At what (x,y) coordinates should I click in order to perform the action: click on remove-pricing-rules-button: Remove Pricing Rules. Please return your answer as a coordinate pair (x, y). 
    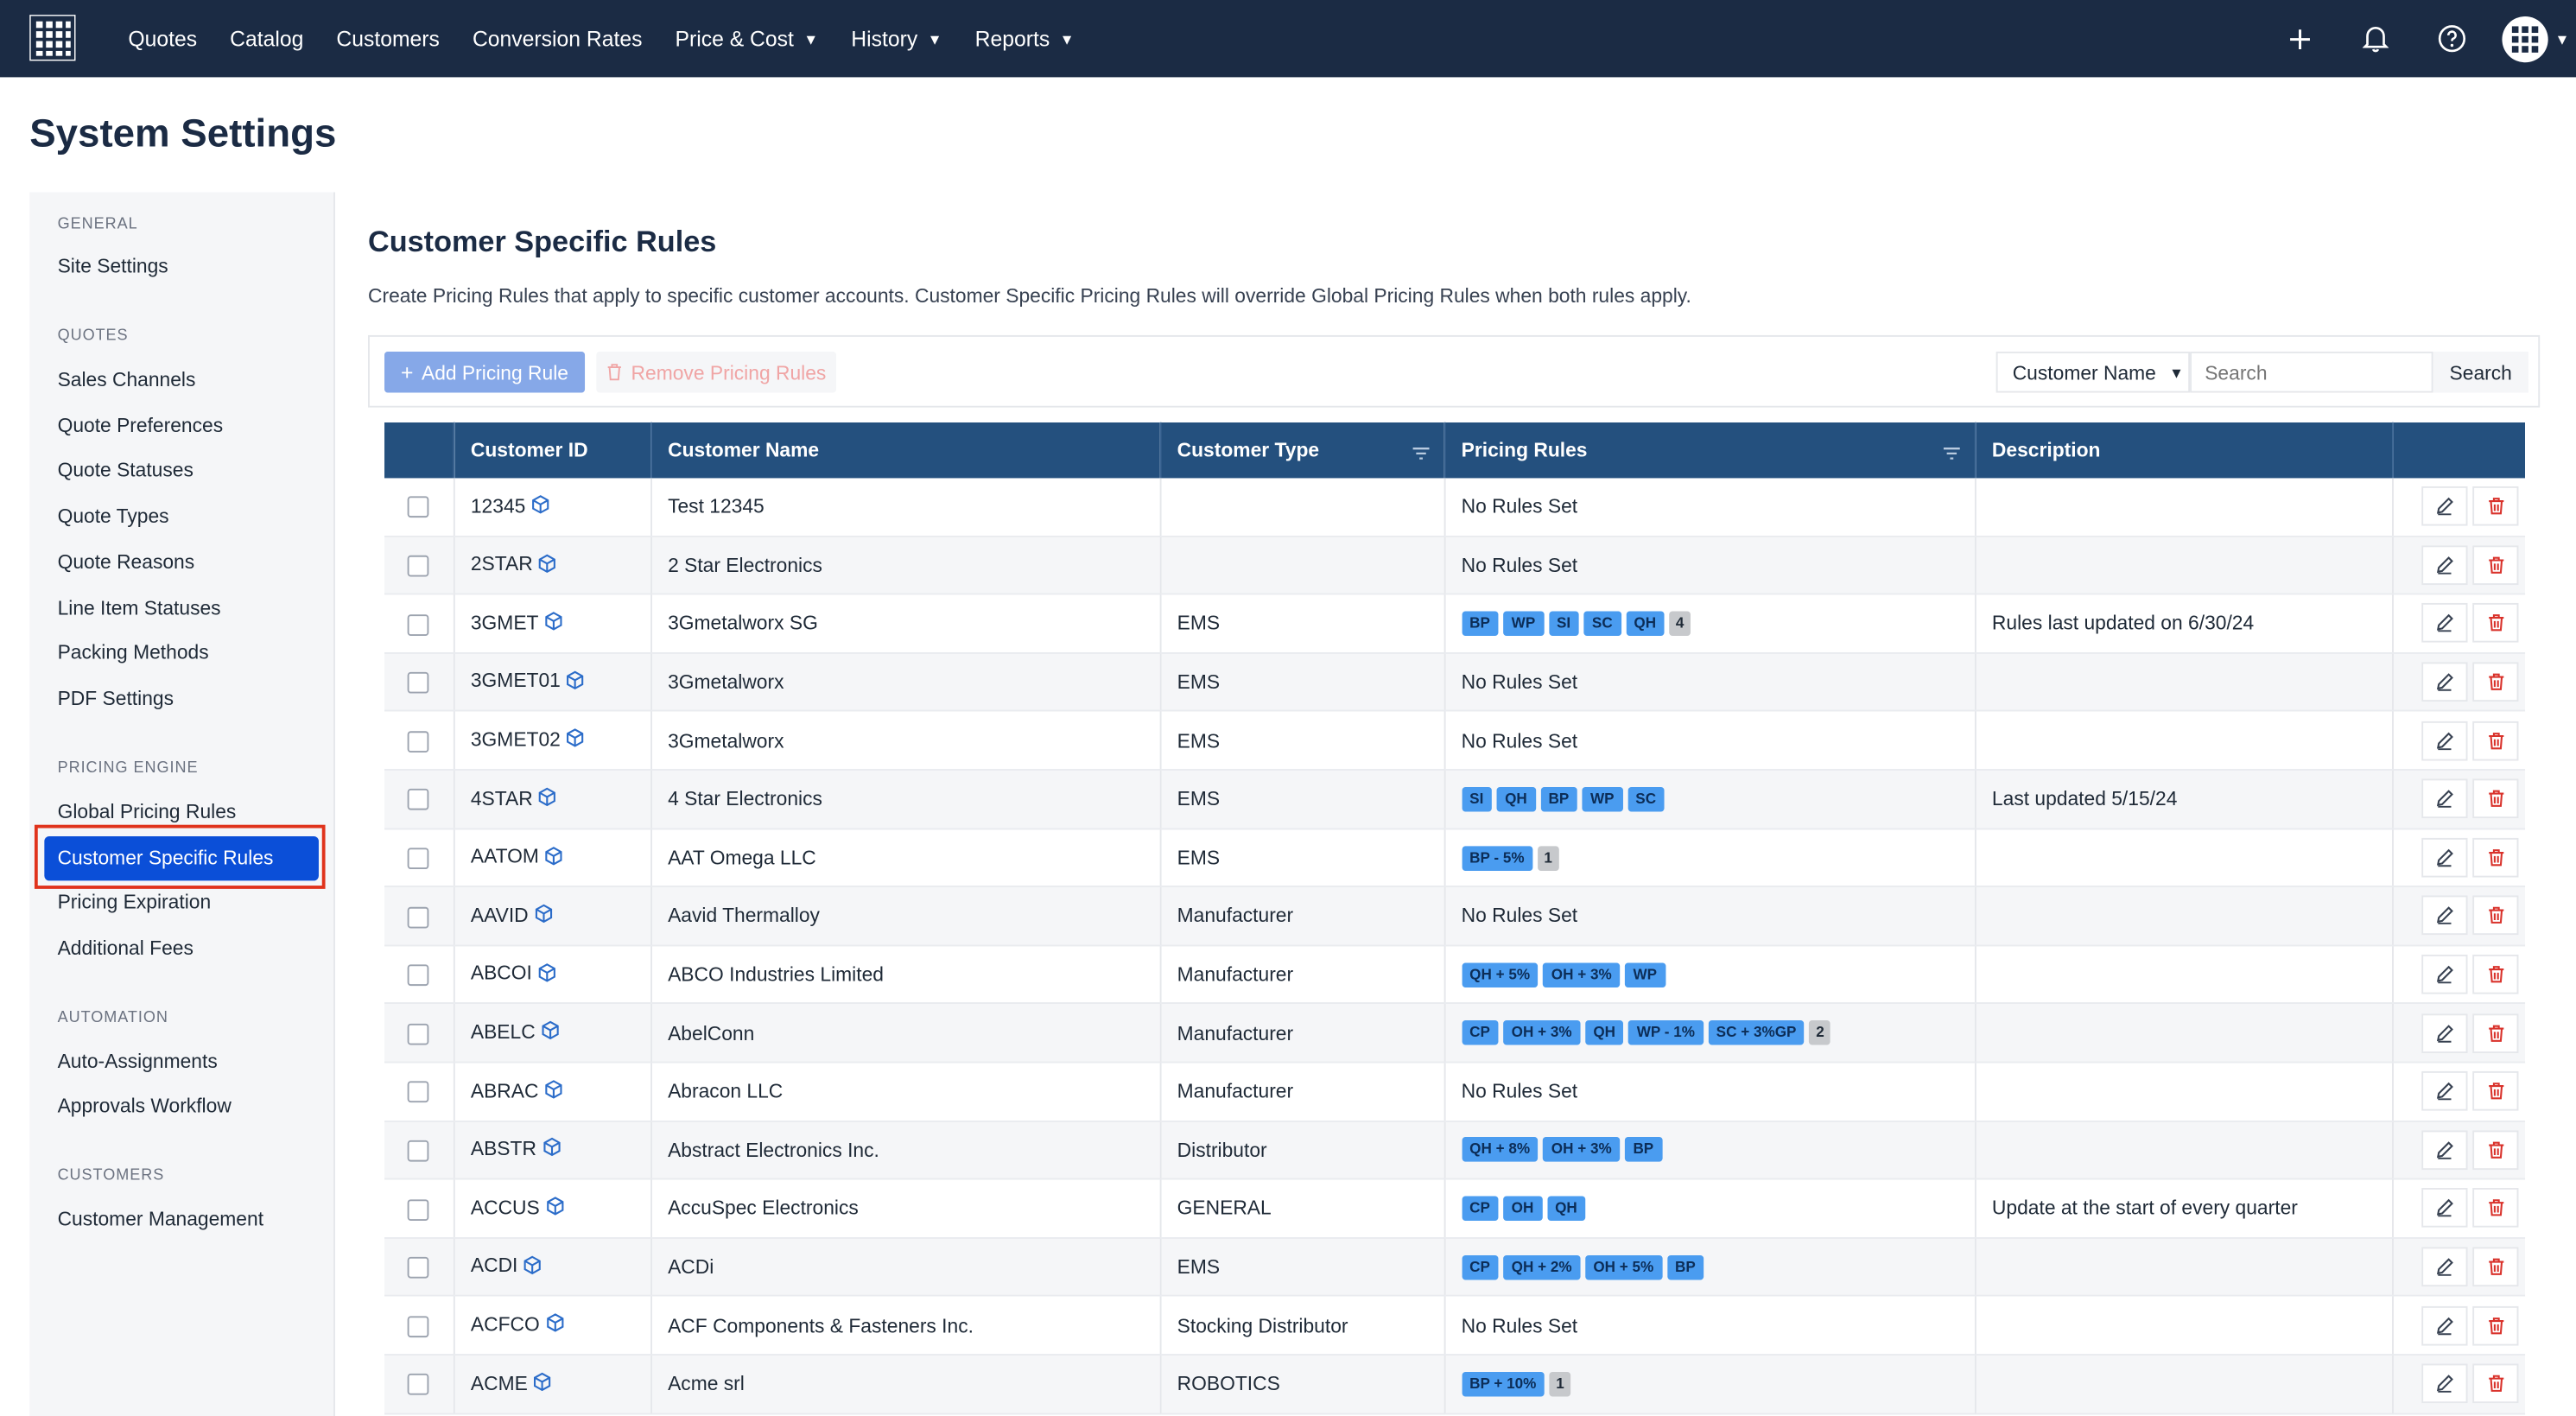
    Looking at the image, I should click on (716, 372).